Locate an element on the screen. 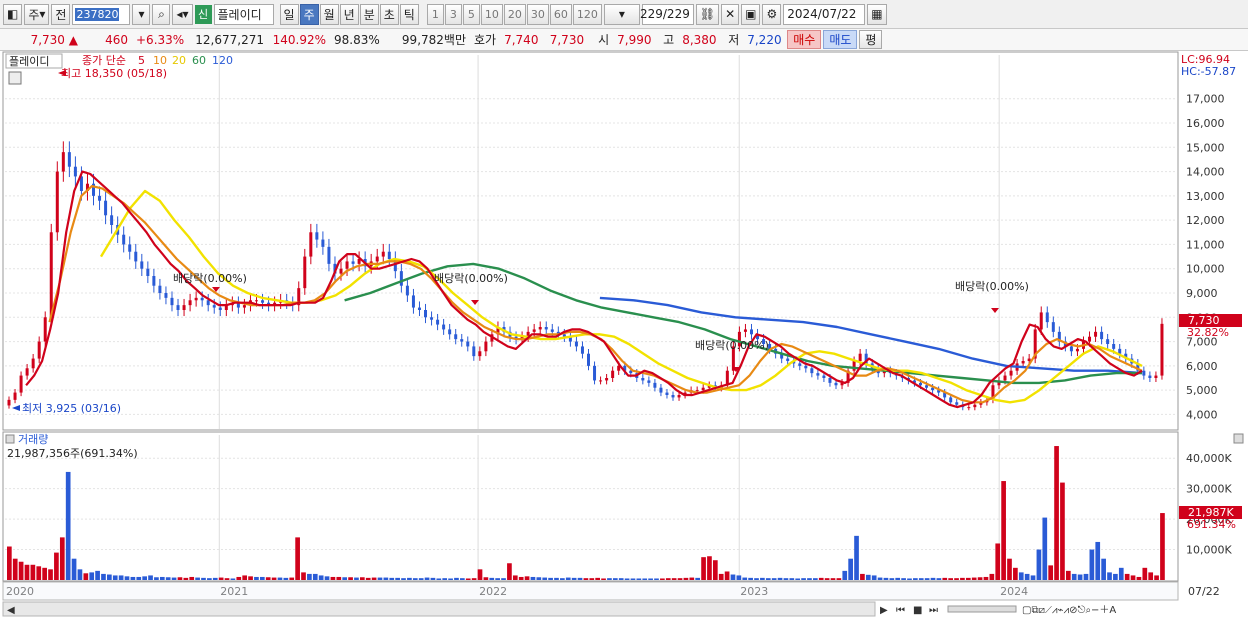 The width and height of the screenshot is (1248, 621). link-icon: ⛓ is located at coordinates (707, 14).